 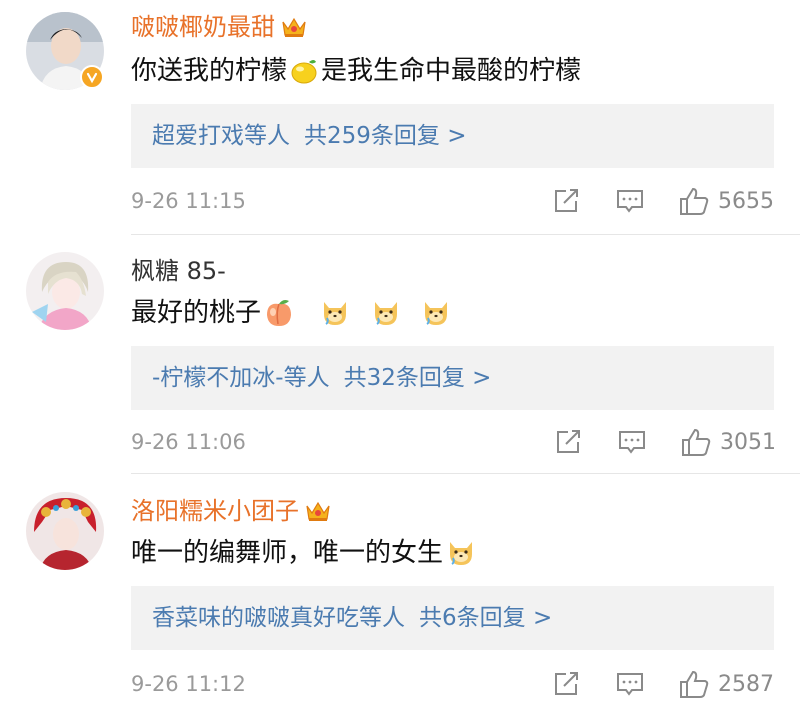 What do you see at coordinates (188, 201) in the screenshot?
I see `comment-time: 9-26 11:15` at bounding box center [188, 201].